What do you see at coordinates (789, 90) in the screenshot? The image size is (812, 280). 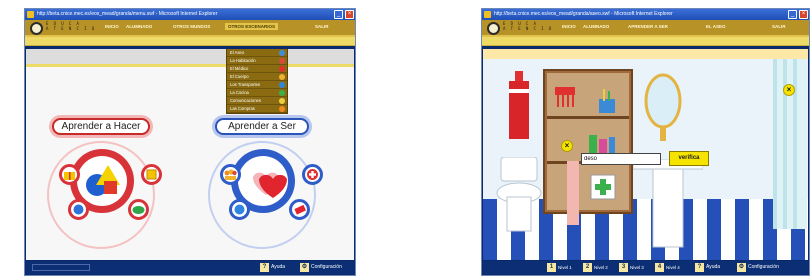 I see `close-scene-button: ×` at bounding box center [789, 90].